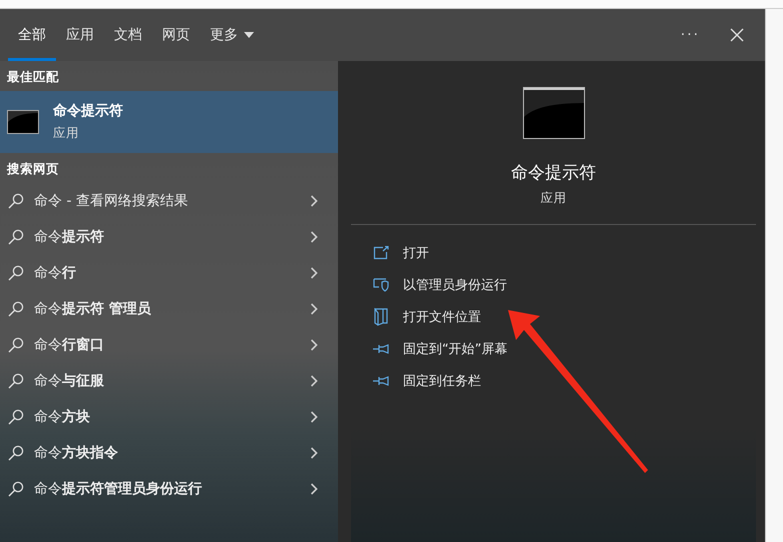  Describe the element at coordinates (169, 122) in the screenshot. I see `best-match-item: 命令提示符 应用` at that location.